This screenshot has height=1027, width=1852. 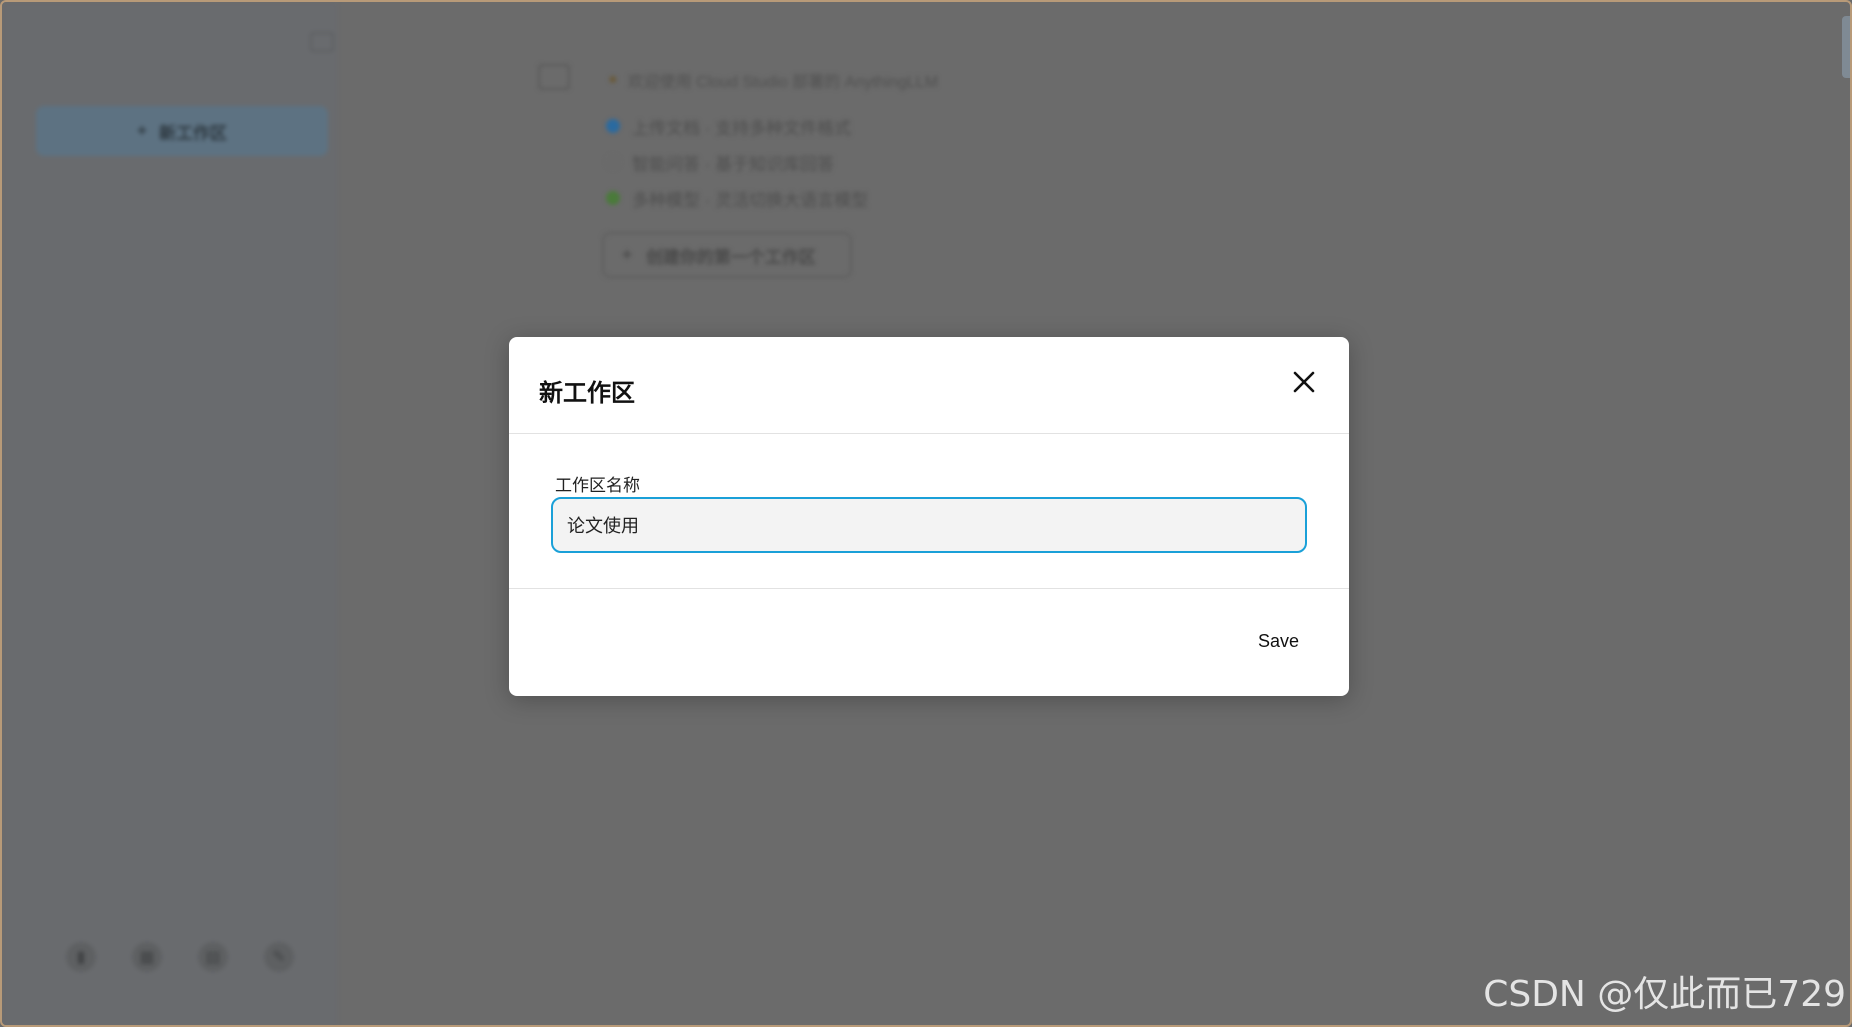 I want to click on new-workspace-button: + 新工作区, so click(x=182, y=131).